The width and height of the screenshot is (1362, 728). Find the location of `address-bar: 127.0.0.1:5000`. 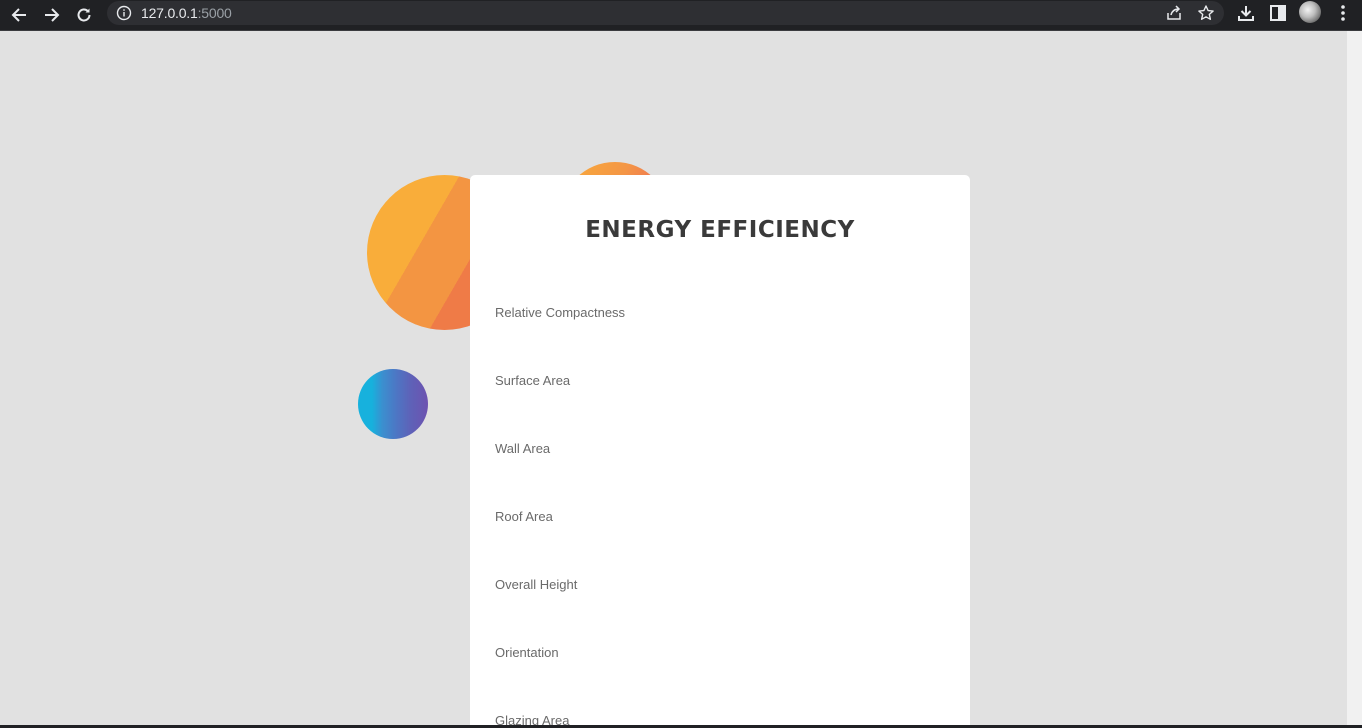

address-bar: 127.0.0.1:5000 is located at coordinates (665, 13).